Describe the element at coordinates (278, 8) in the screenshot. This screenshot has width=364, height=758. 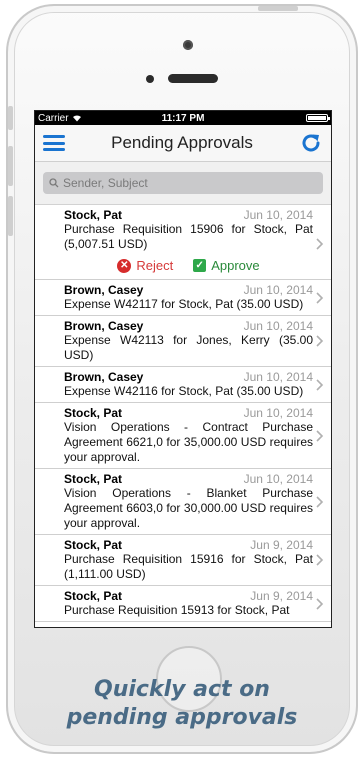
I see `power-button` at that location.